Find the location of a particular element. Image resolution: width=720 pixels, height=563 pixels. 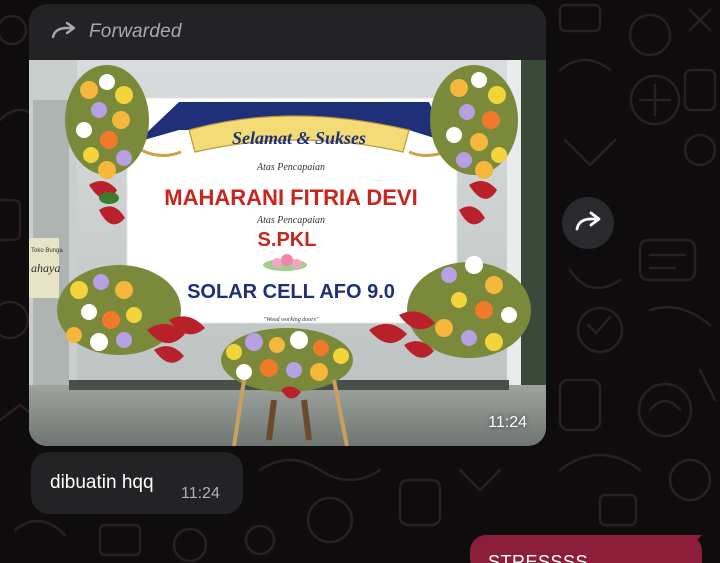

forward-arrow-icon is located at coordinates (64, 32).